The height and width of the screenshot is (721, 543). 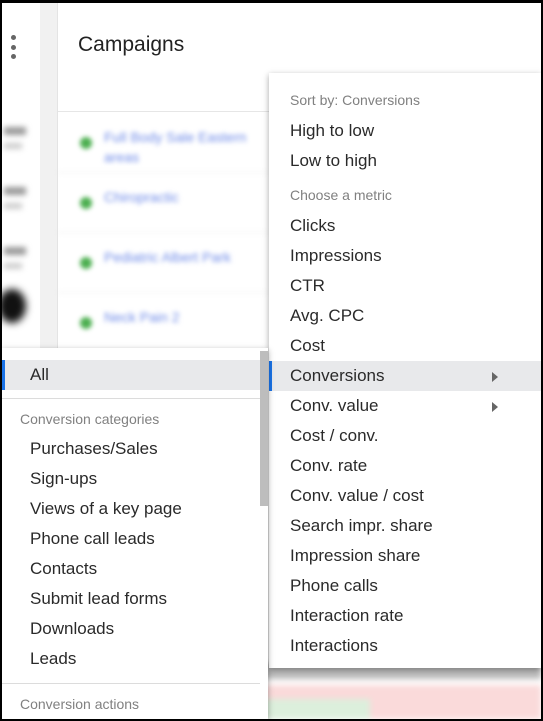 What do you see at coordinates (131, 509) in the screenshot?
I see `category-views-key-page: Views of a key page` at bounding box center [131, 509].